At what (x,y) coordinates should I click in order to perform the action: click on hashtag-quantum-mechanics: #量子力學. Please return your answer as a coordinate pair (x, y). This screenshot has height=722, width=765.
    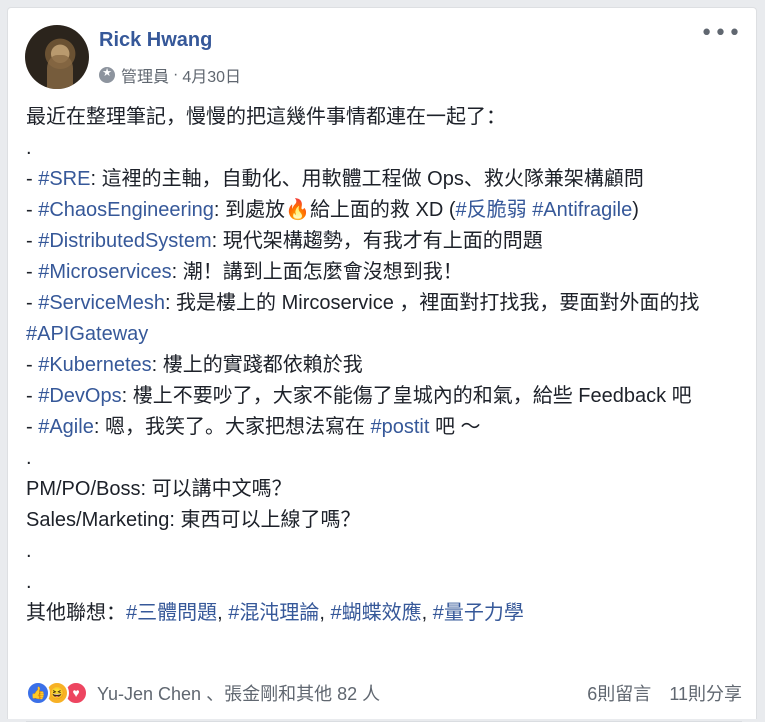
    Looking at the image, I should click on (478, 613).